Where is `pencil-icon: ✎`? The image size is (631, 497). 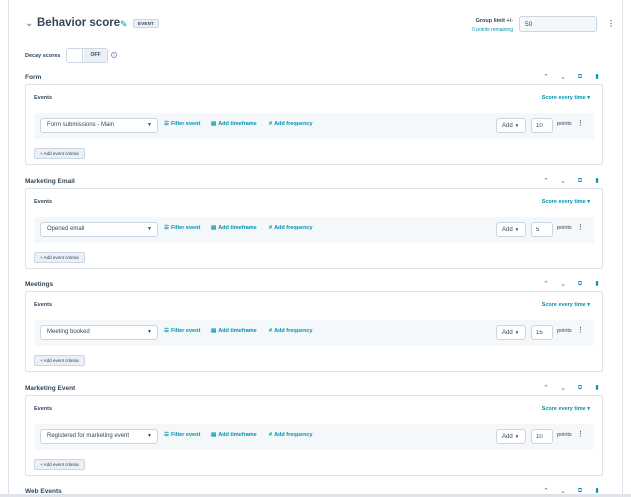 pencil-icon: ✎ is located at coordinates (125, 24).